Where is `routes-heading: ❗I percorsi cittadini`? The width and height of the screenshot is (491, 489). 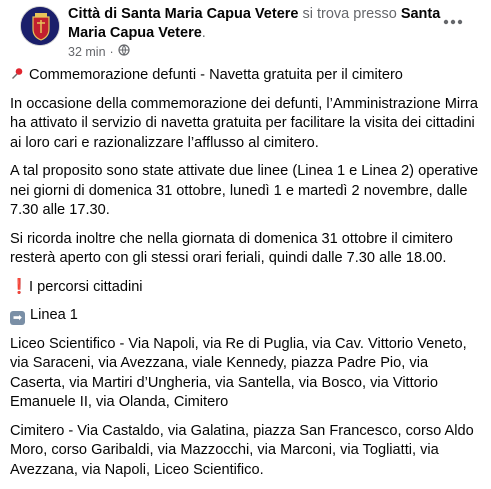
routes-heading: ❗I percorsi cittadini is located at coordinates (245, 288).